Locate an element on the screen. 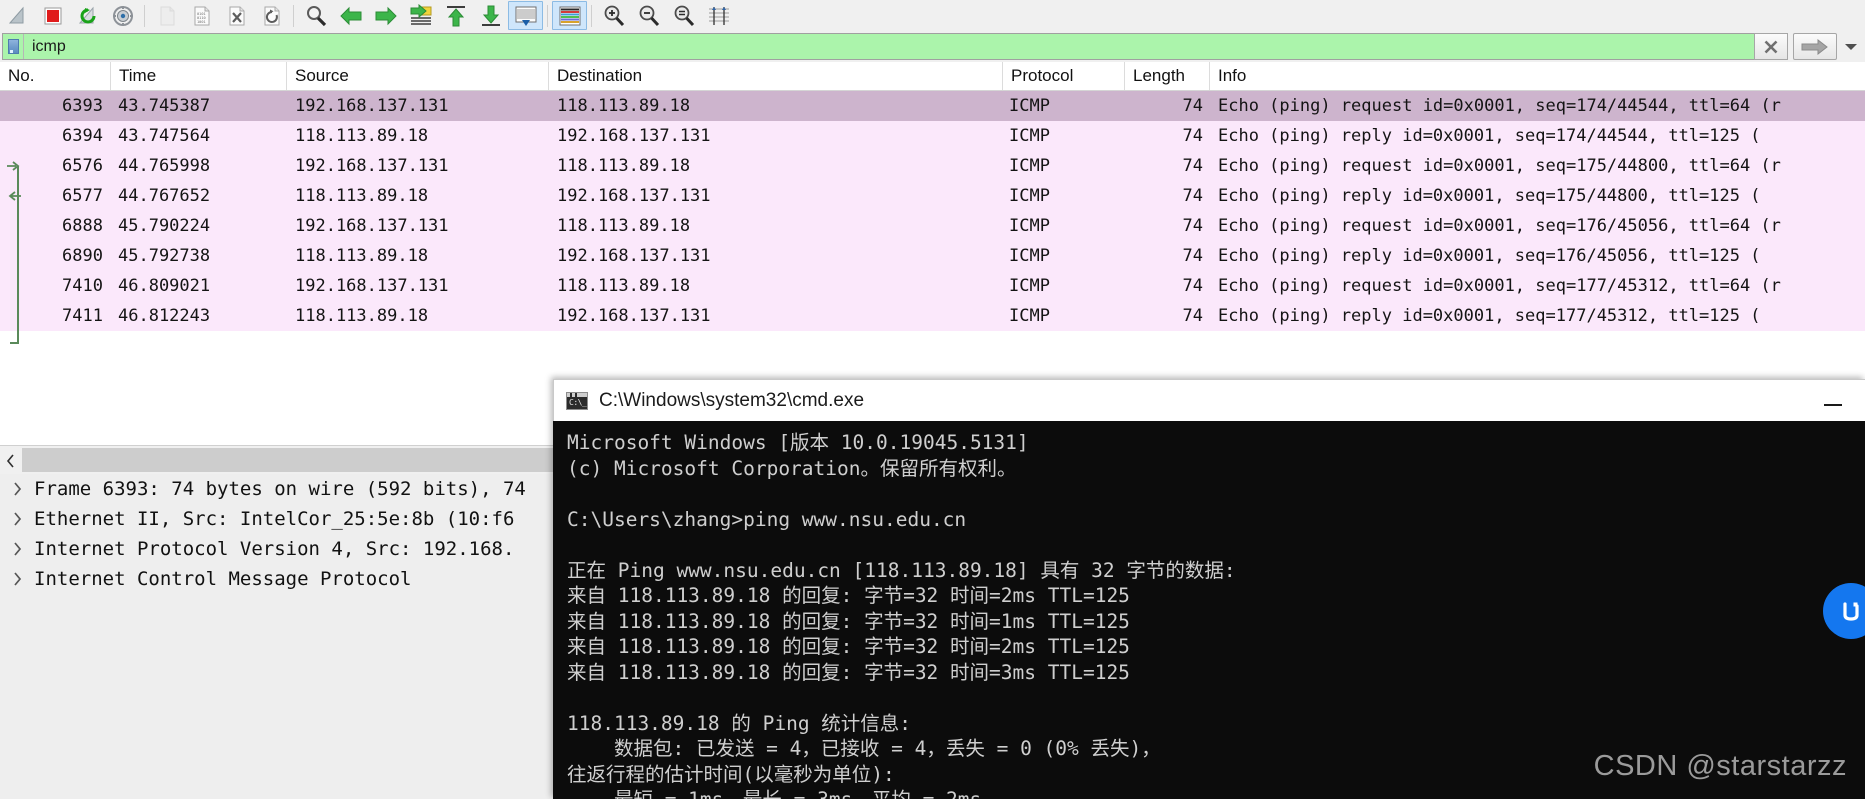  column-header-no: No. is located at coordinates (55, 76).